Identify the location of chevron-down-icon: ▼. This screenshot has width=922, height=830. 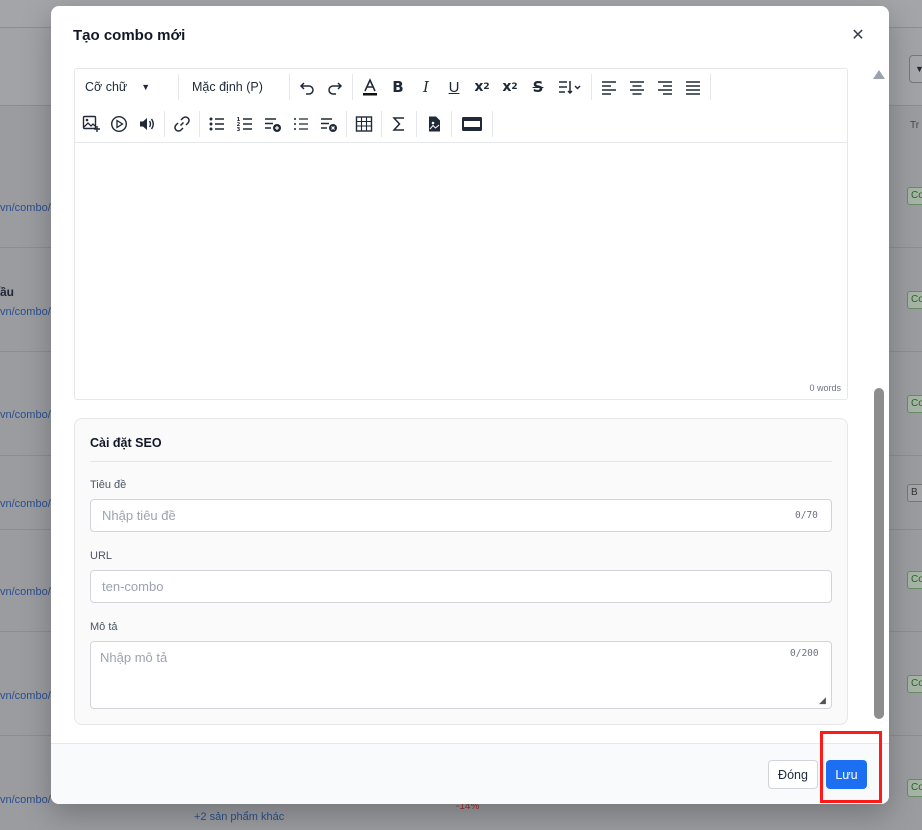
(146, 87).